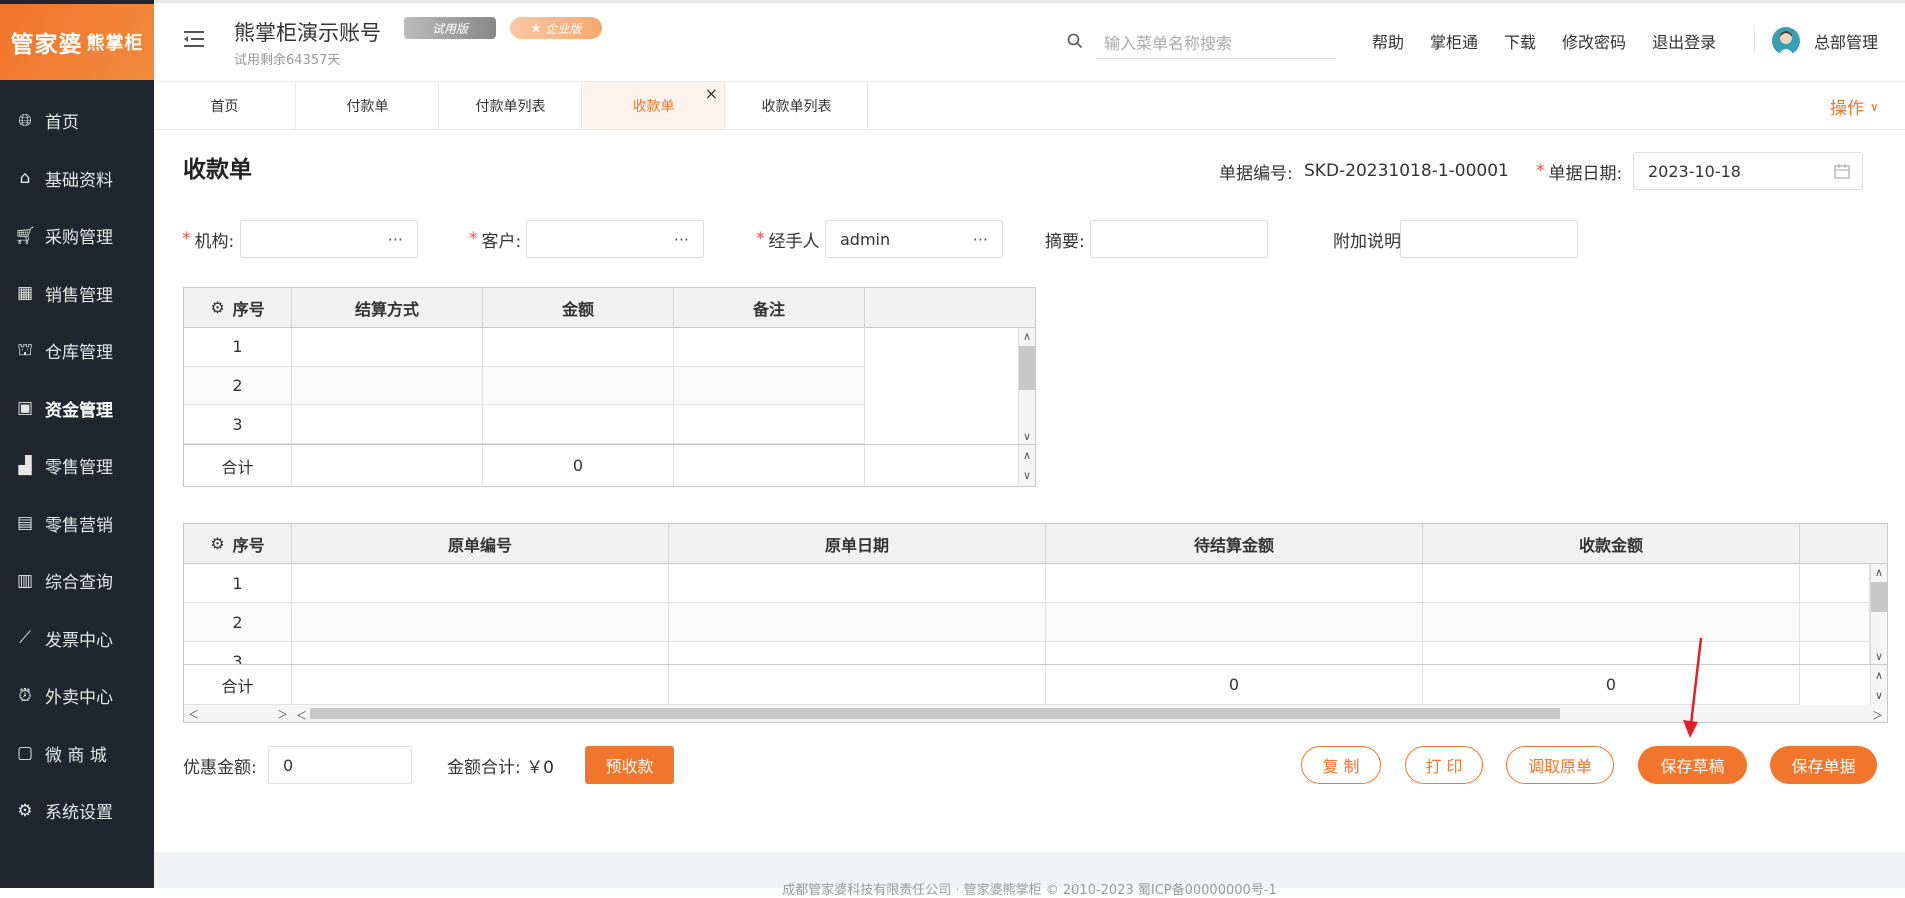 The height and width of the screenshot is (898, 1905). I want to click on table-header-src-date: 原单日期, so click(857, 544).